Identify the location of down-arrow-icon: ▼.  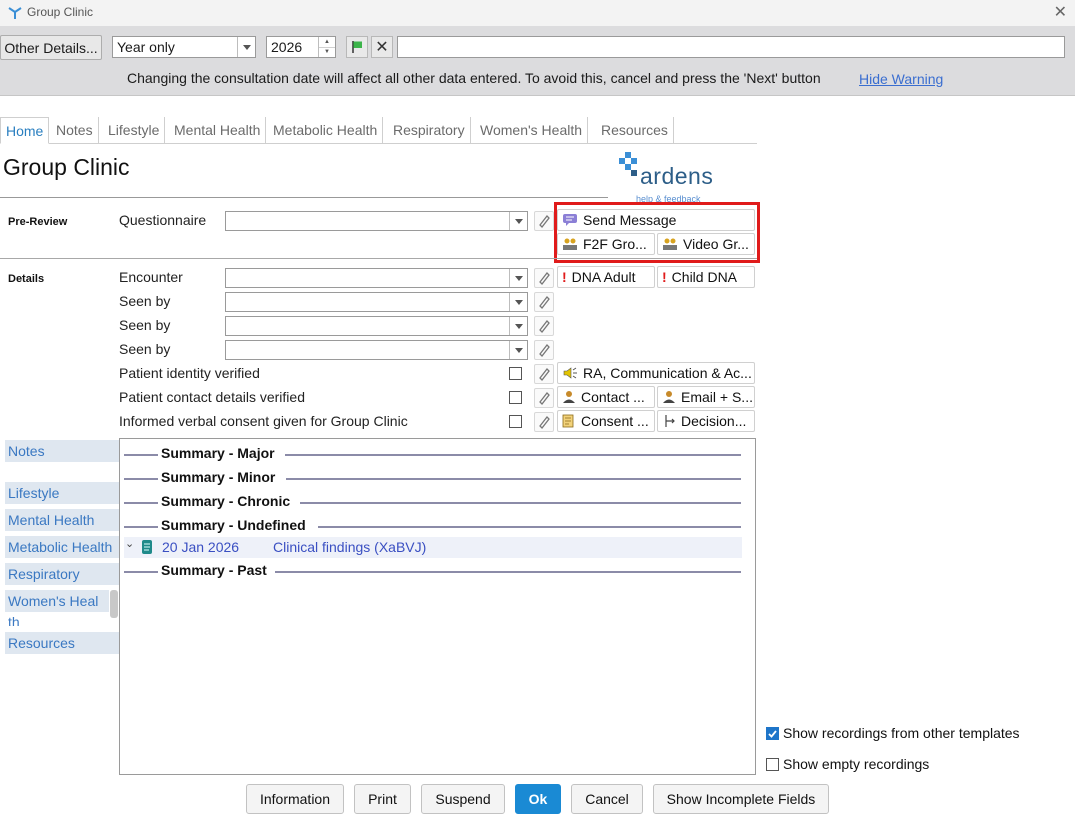
(327, 52).